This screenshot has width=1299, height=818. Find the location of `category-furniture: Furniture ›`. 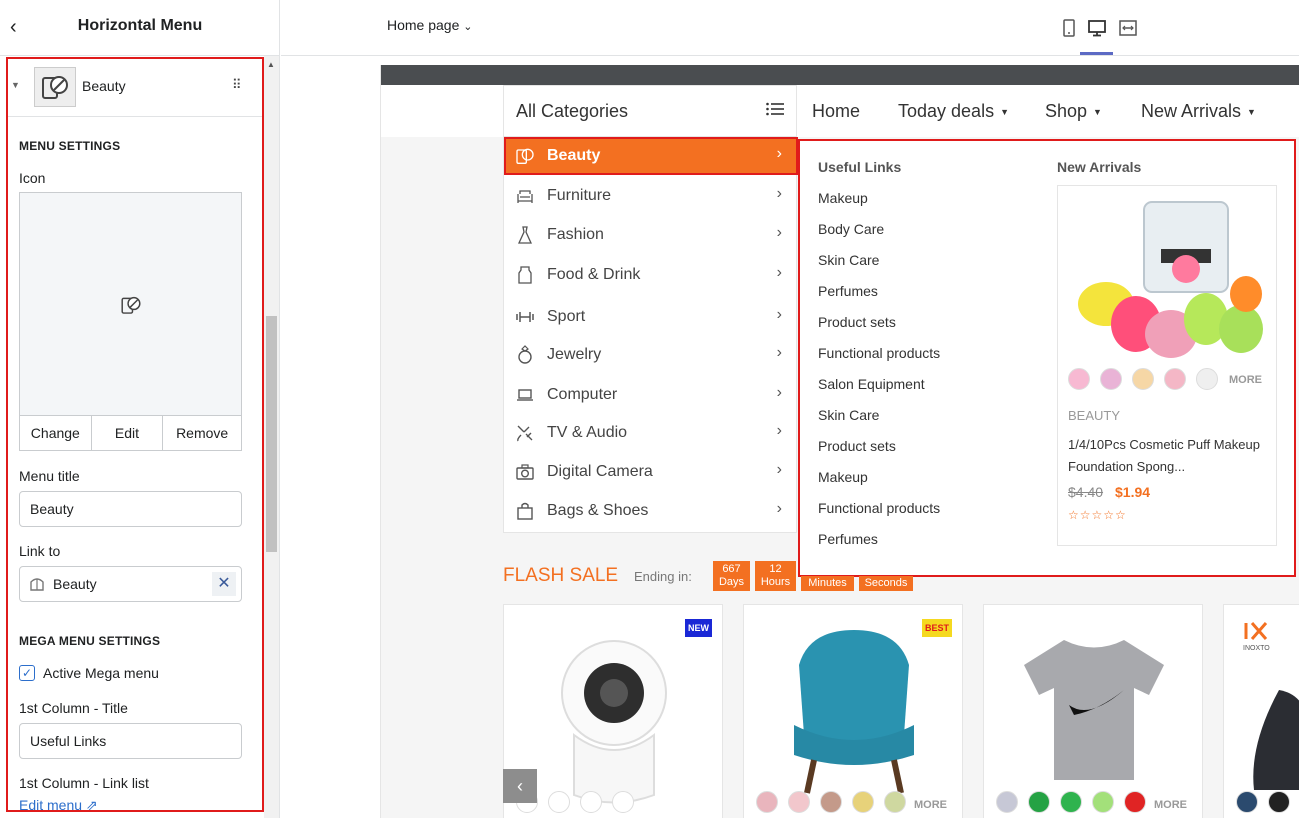

category-furniture: Furniture › is located at coordinates (651, 196).